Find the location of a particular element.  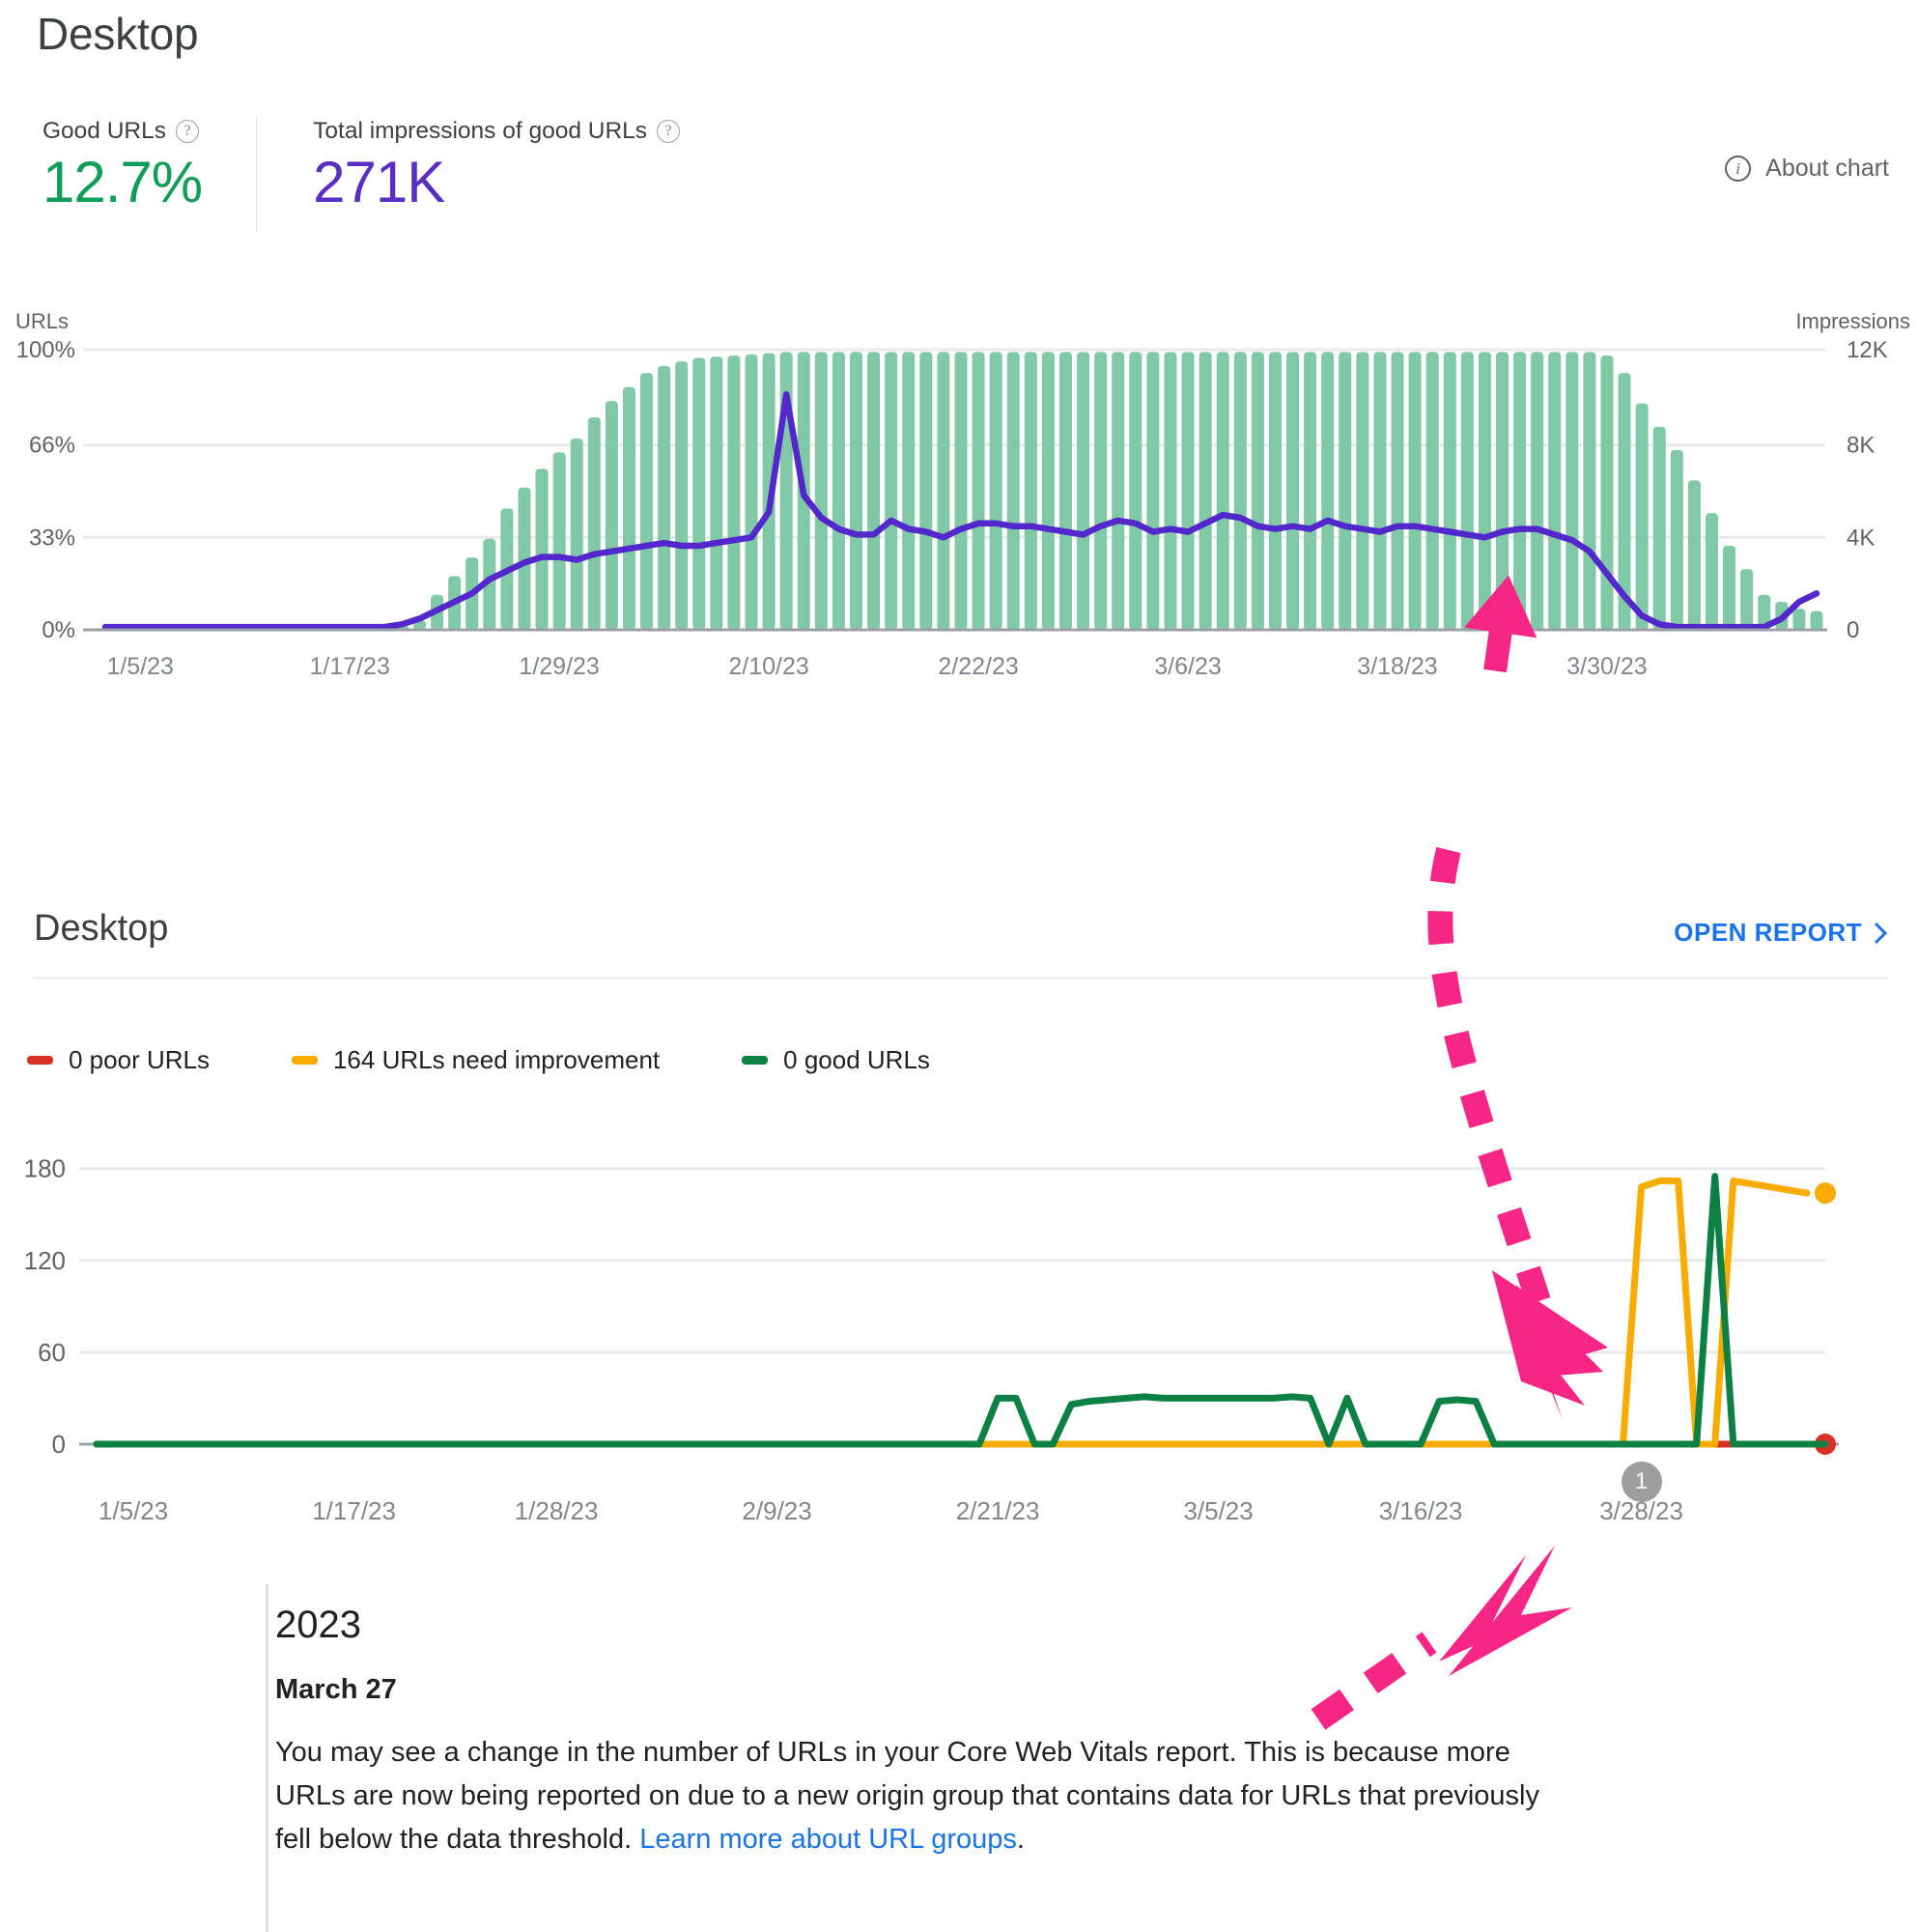

chart1-right-axis-title: Impressions is located at coordinates (1852, 321).